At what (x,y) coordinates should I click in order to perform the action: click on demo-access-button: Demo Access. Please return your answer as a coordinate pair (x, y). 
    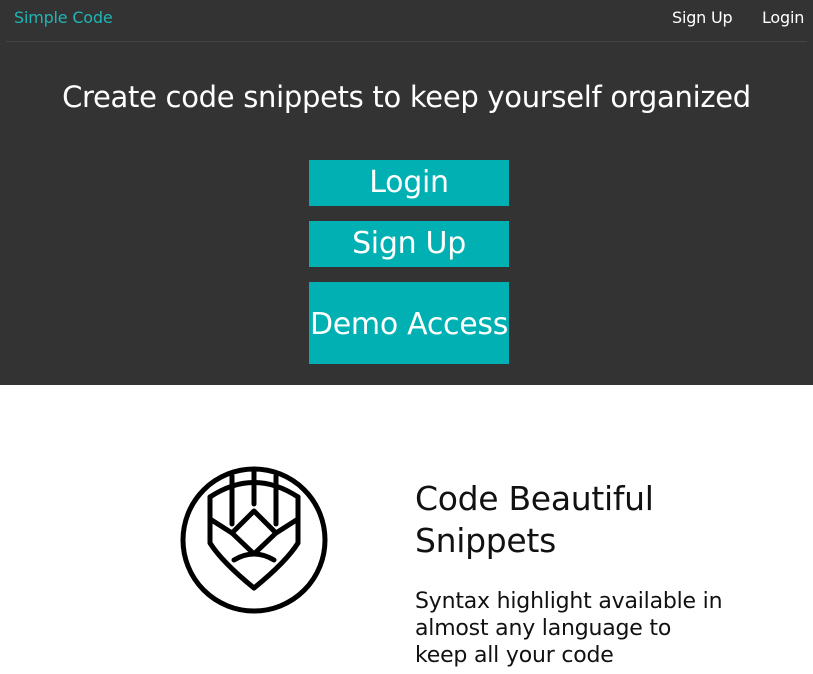
    Looking at the image, I should click on (409, 323).